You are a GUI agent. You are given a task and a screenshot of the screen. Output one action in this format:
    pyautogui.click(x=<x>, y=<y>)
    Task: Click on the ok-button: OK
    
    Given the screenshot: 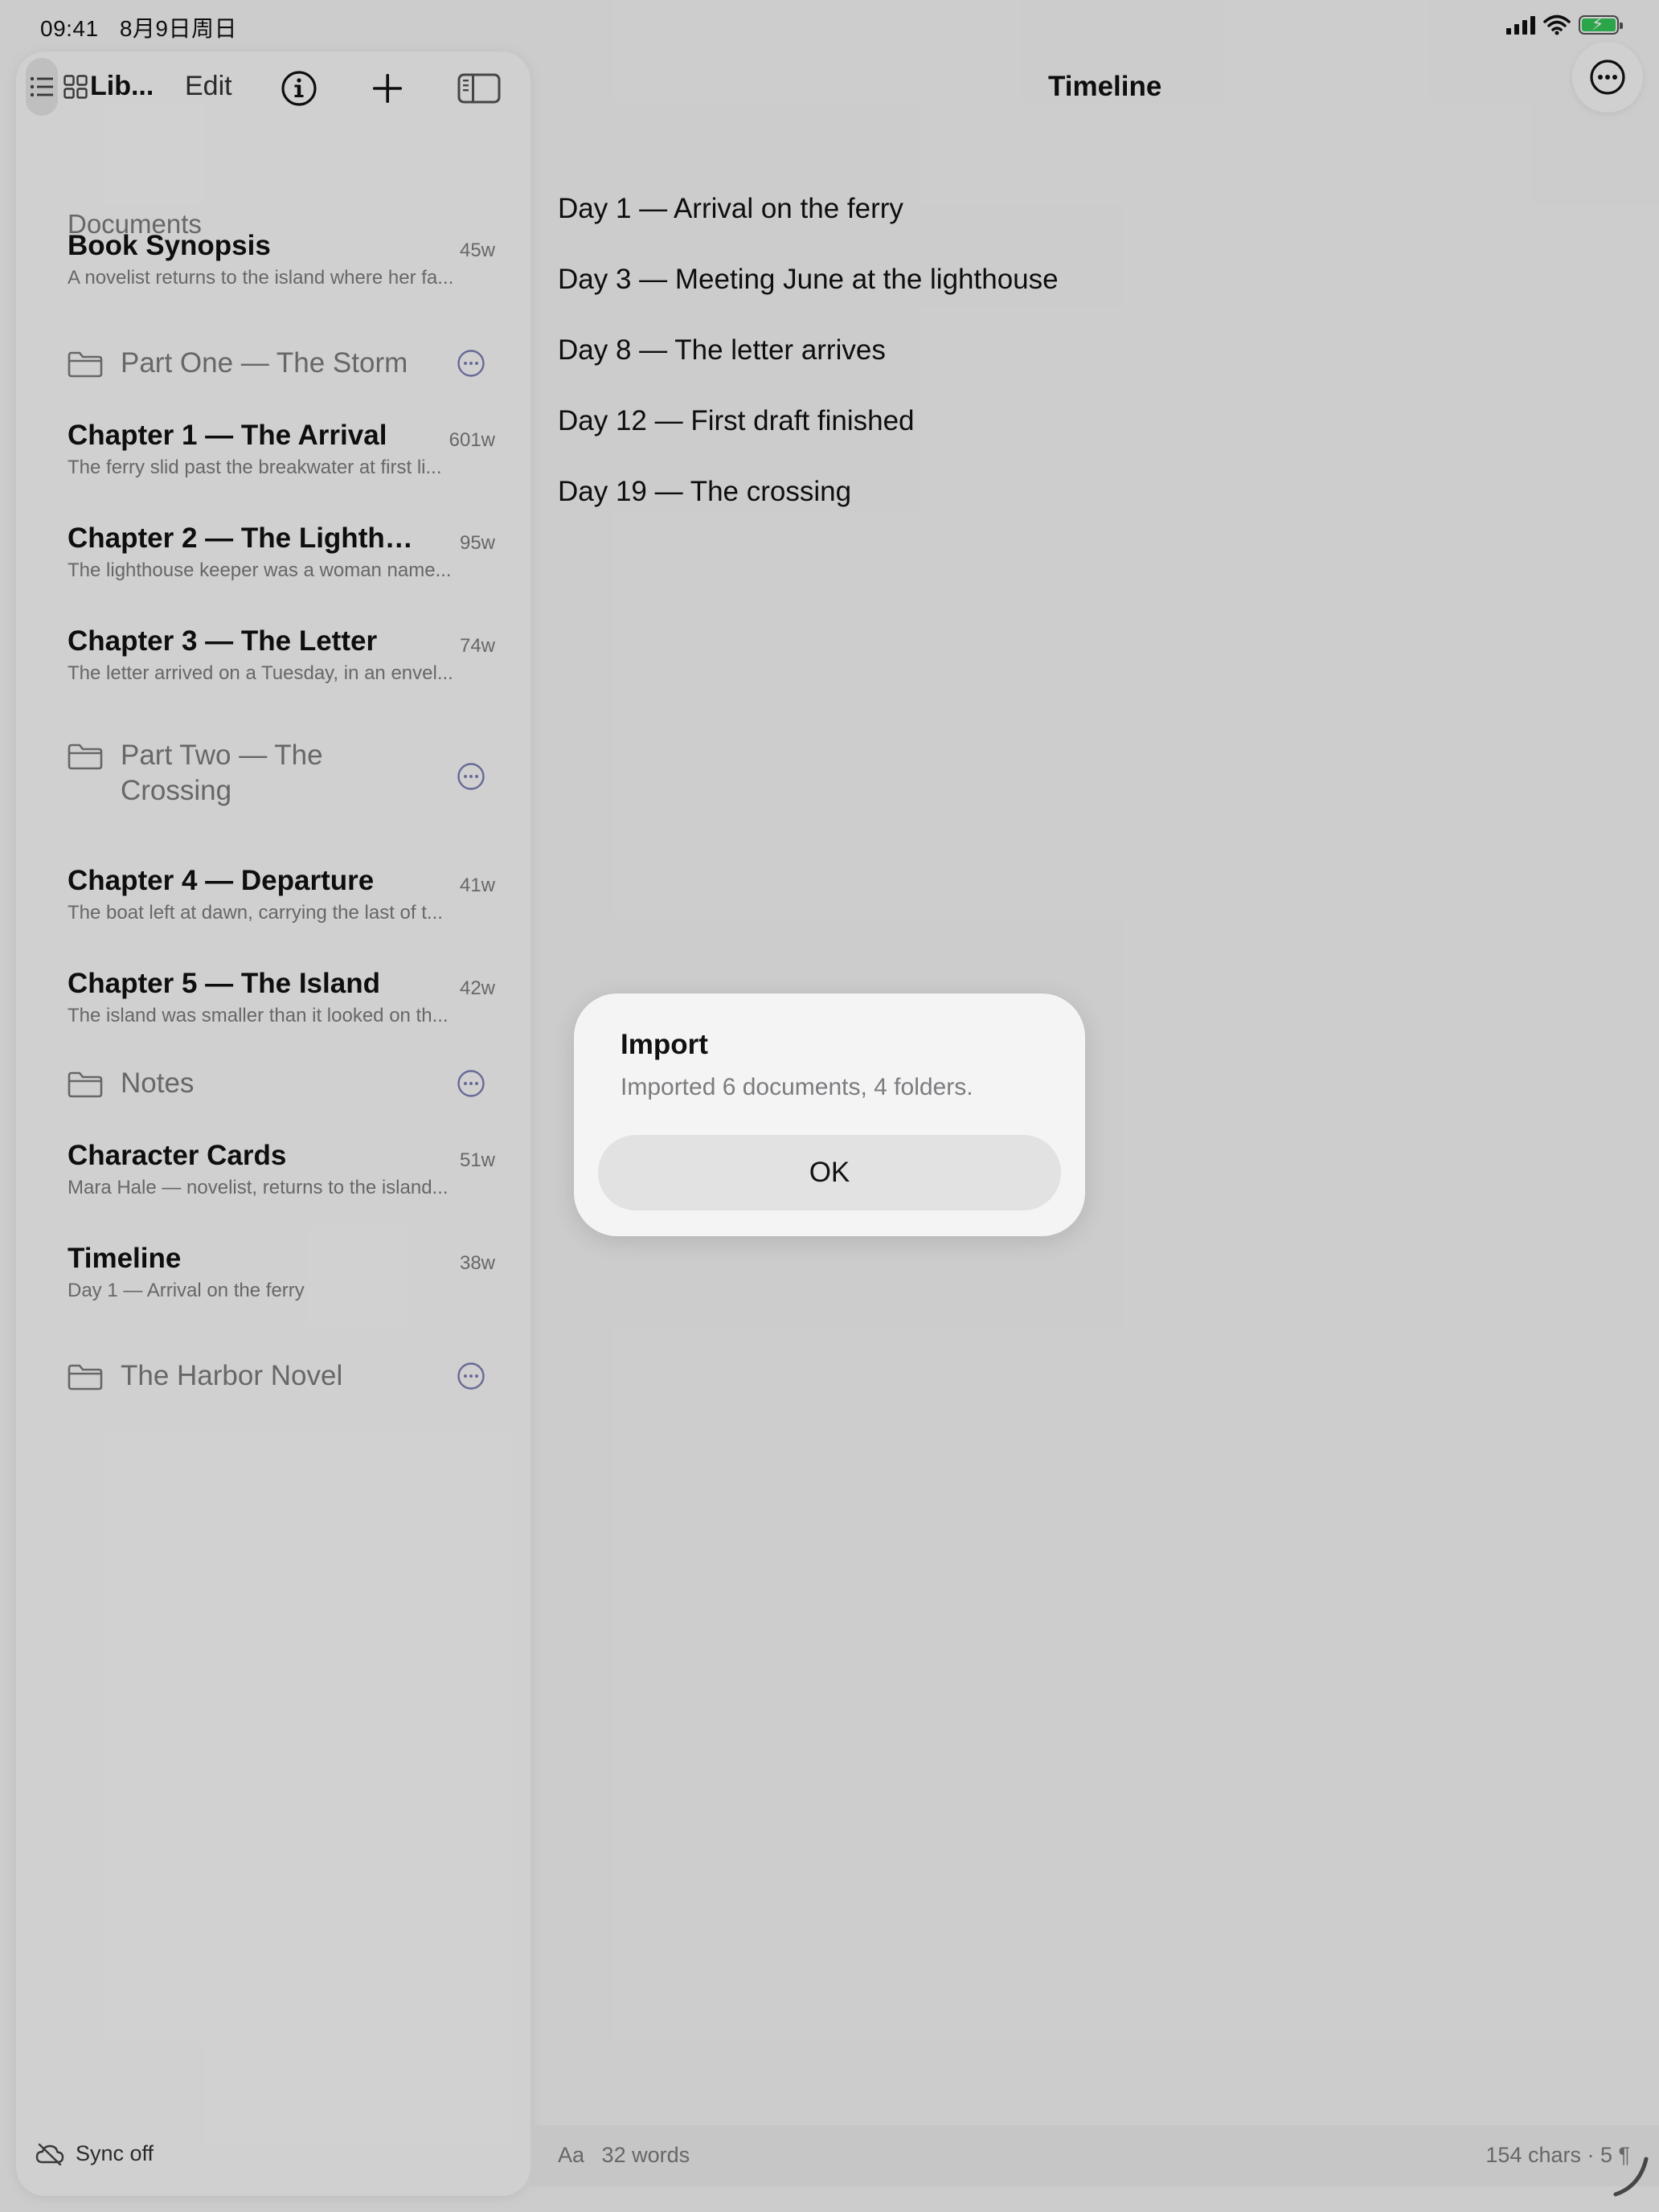 What is the action you would take?
    pyautogui.click(x=829, y=1172)
    